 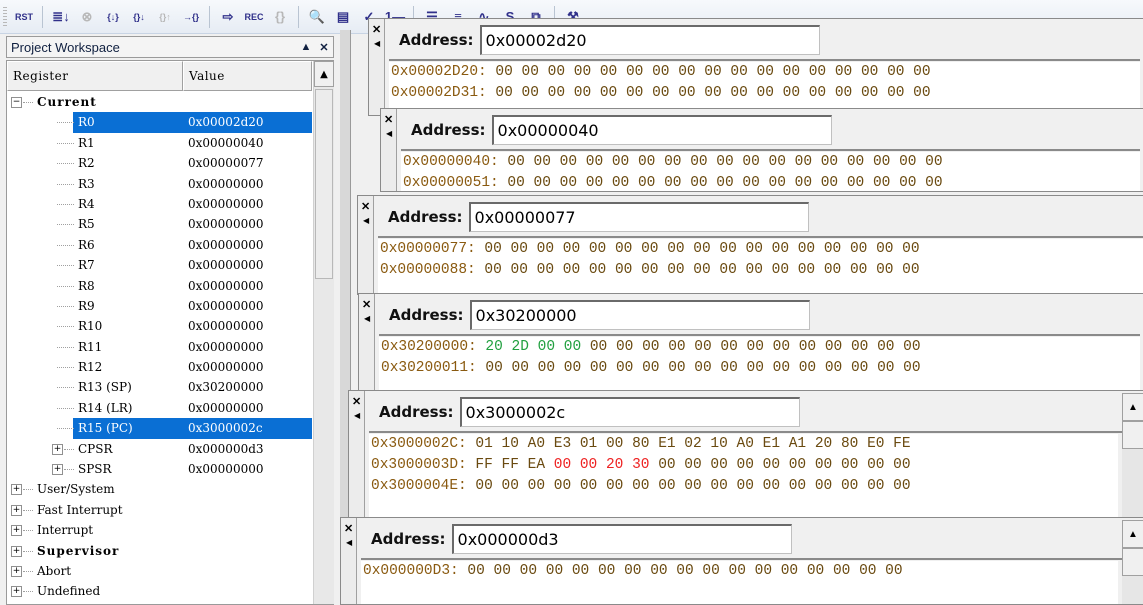 I want to click on register-row: R2 0x00000077, so click(x=159, y=163).